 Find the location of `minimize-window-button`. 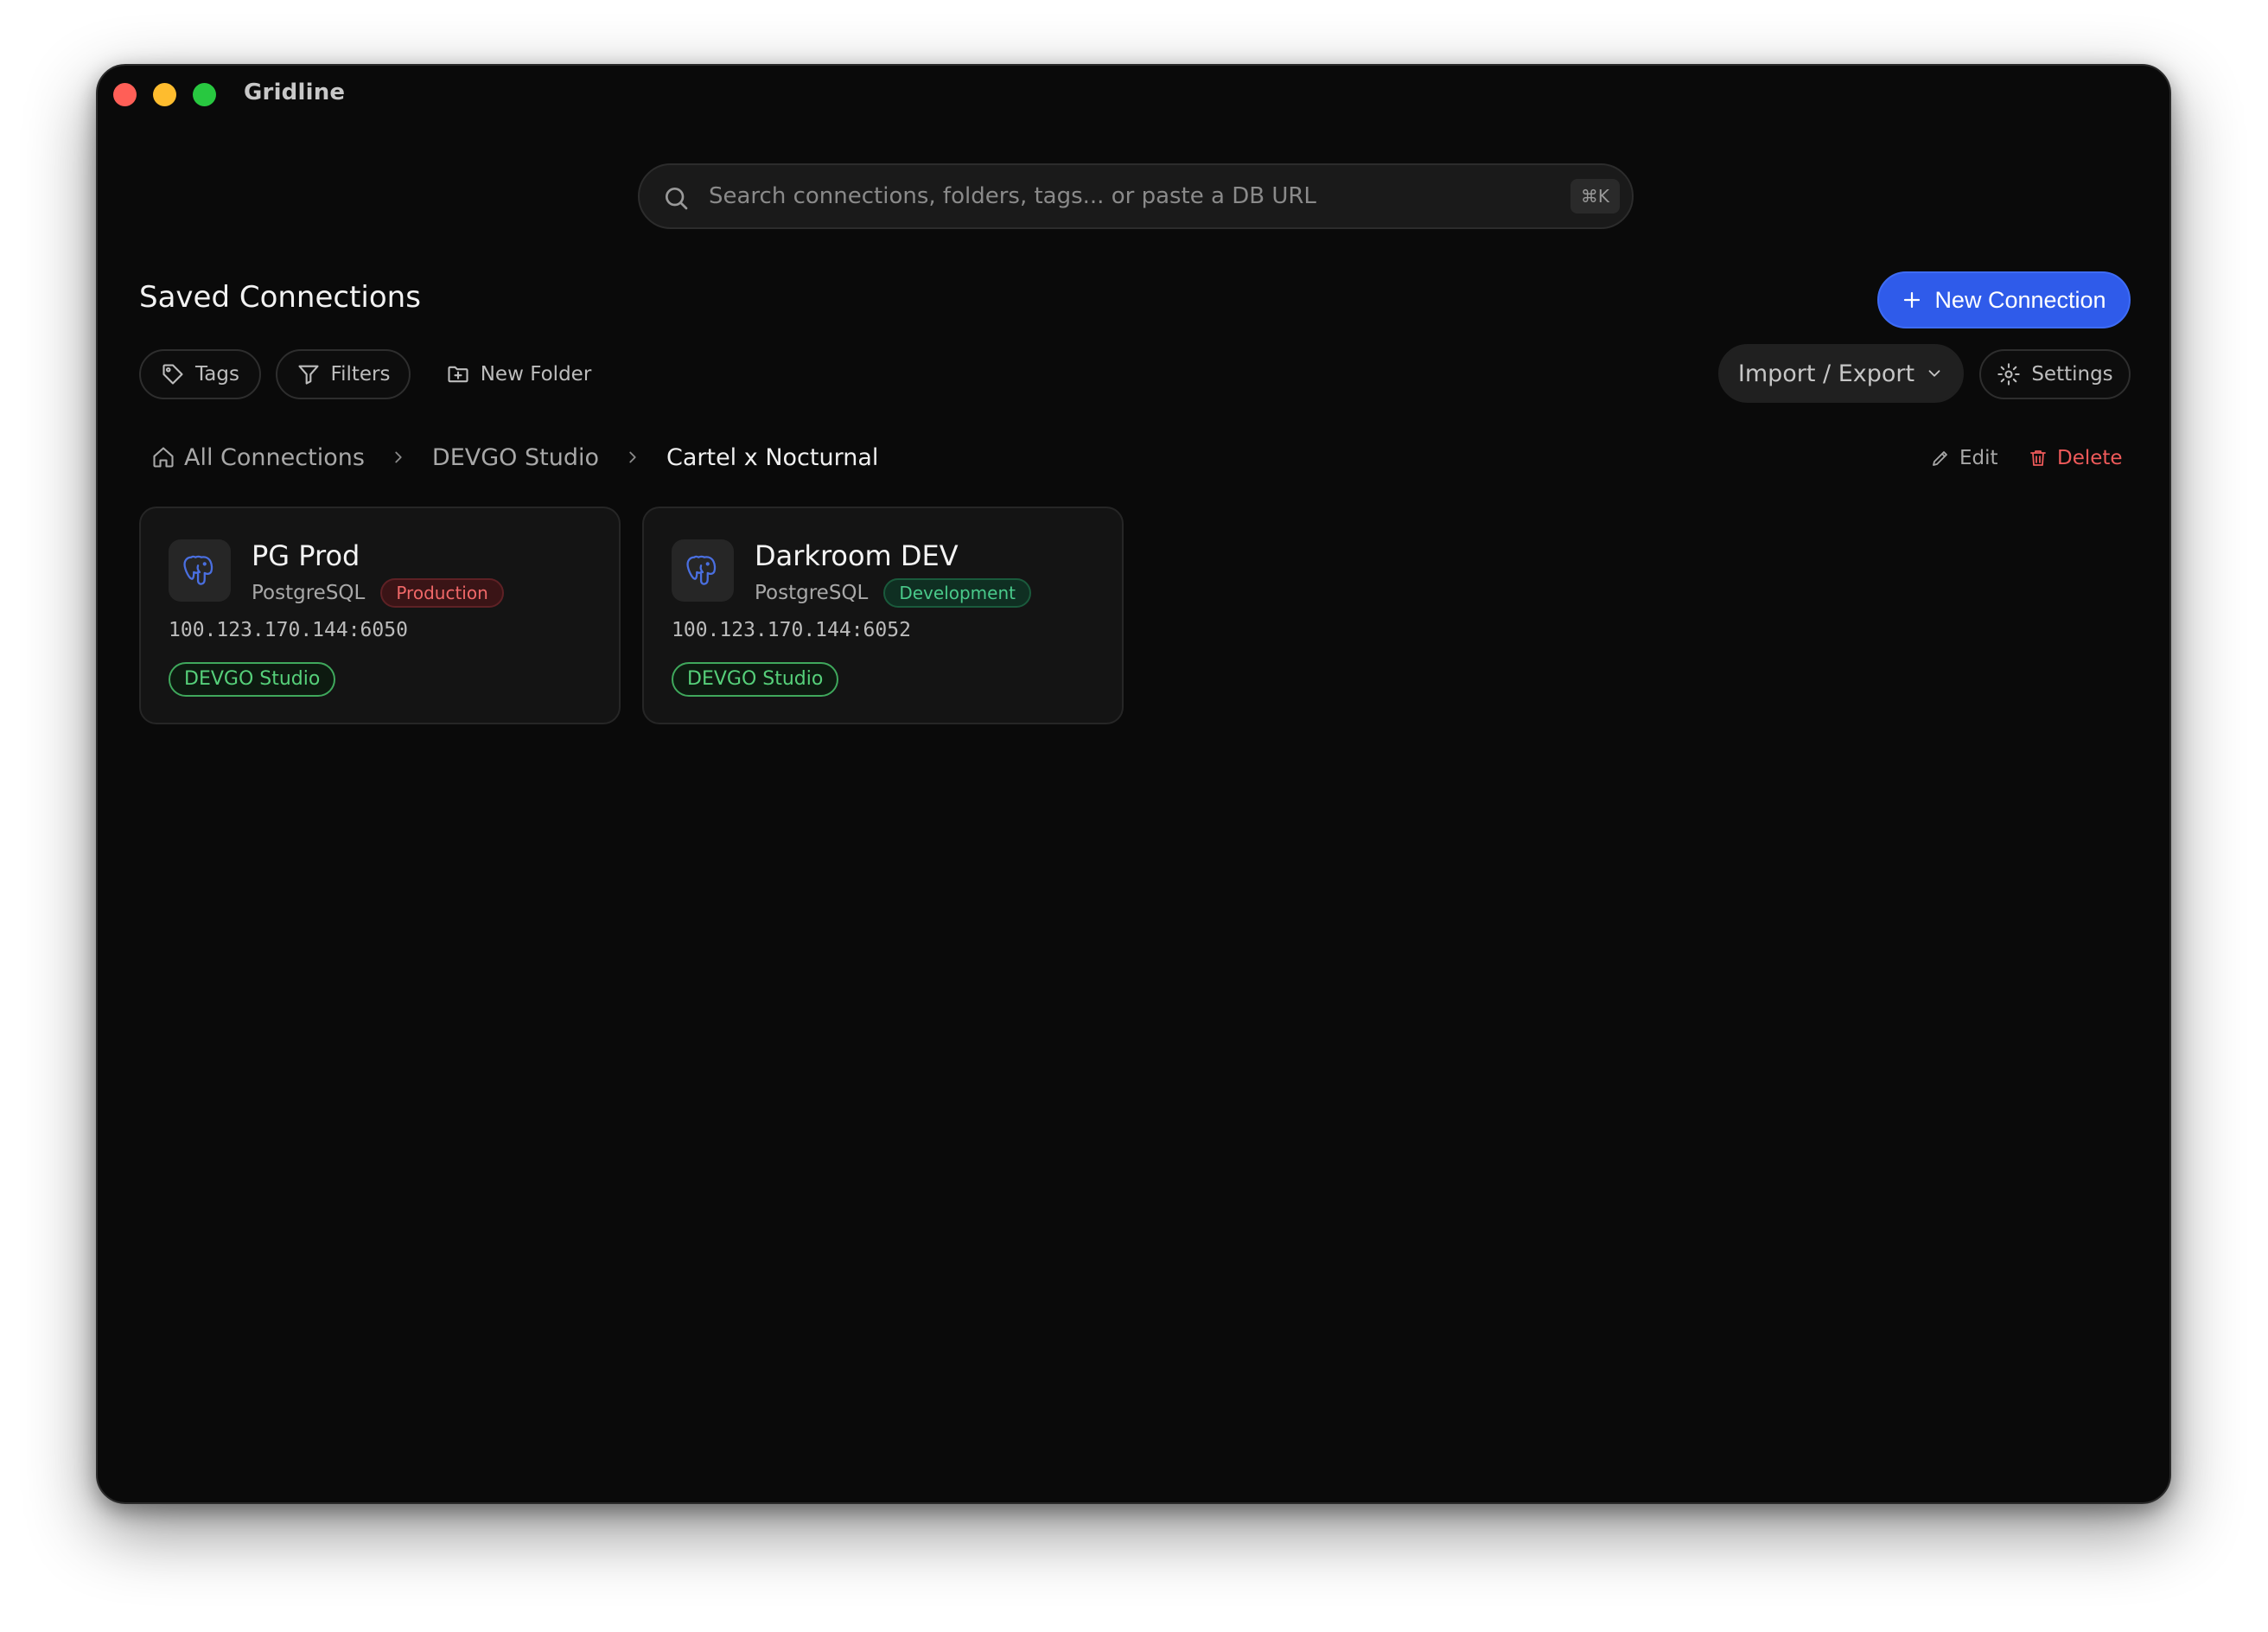

minimize-window-button is located at coordinates (164, 94).